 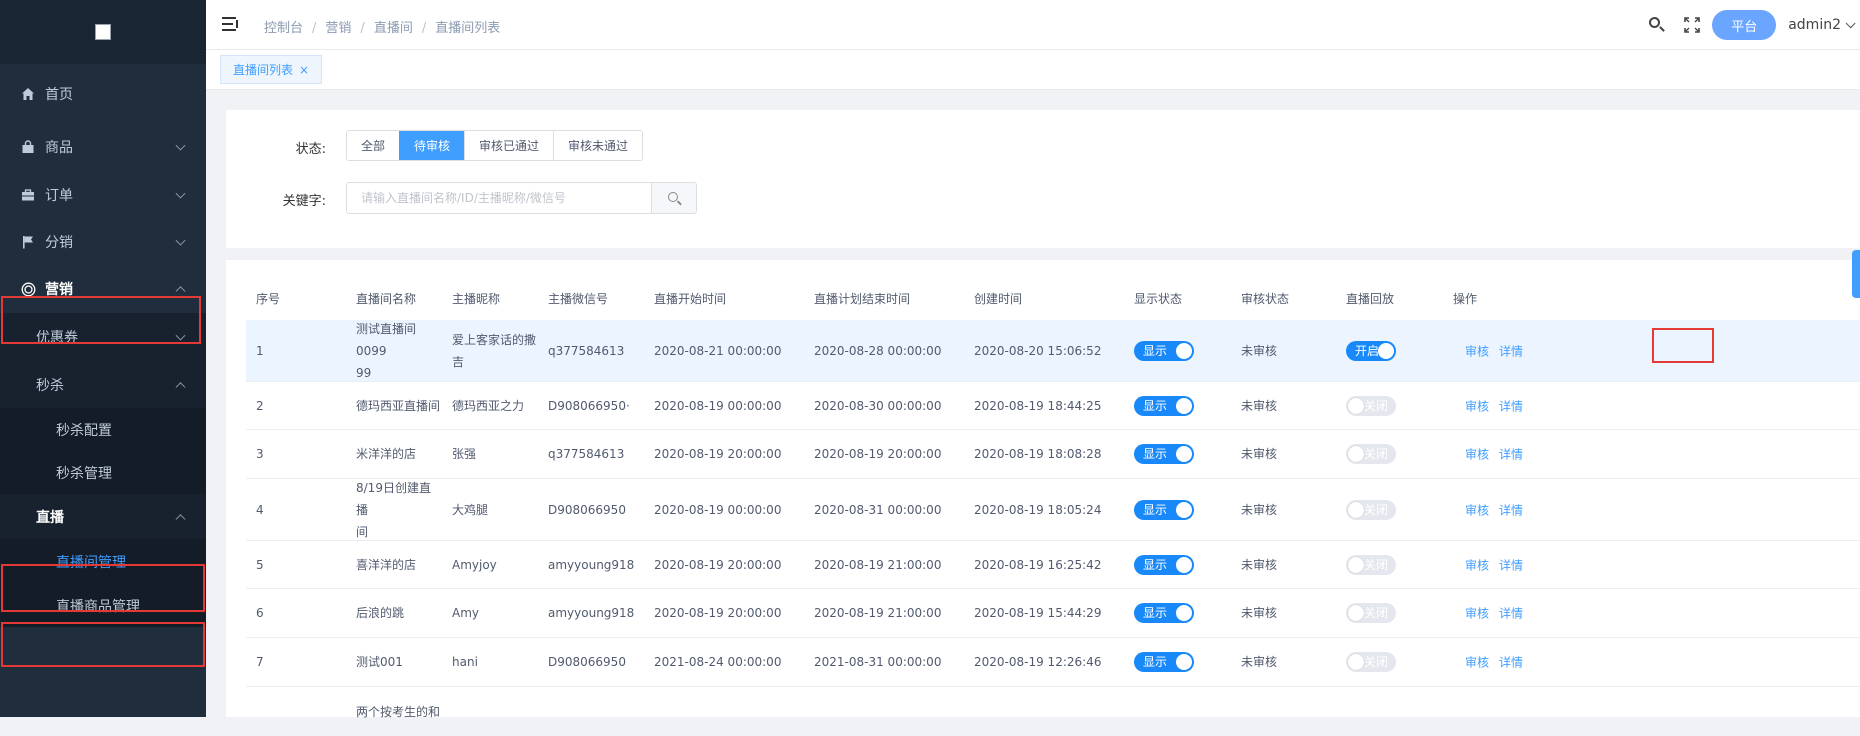 What do you see at coordinates (260, 454) in the screenshot?
I see `cell-index: 3` at bounding box center [260, 454].